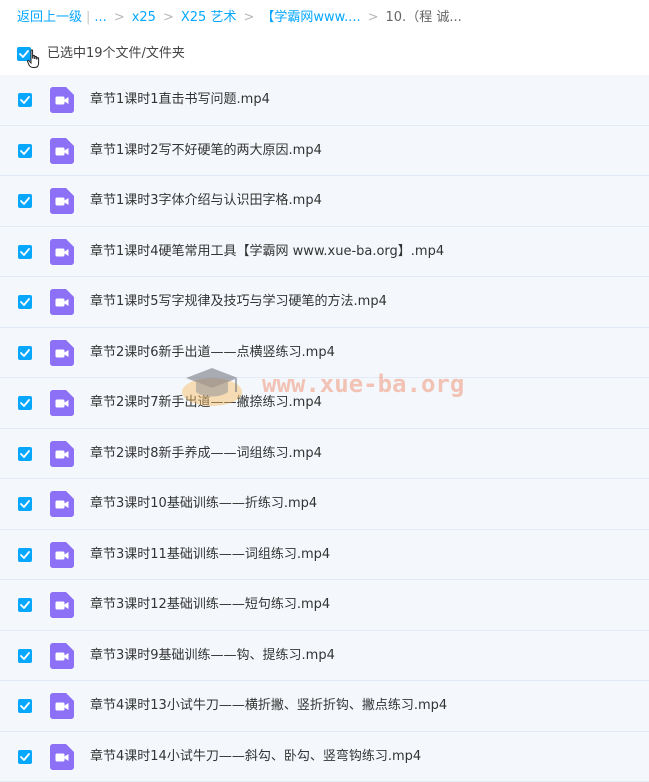 The height and width of the screenshot is (782, 649). What do you see at coordinates (255, 757) in the screenshot?
I see `file-name: 章节4课时14小试牛刀——斜勾、卧勾、竖弯钩练习.mp4` at bounding box center [255, 757].